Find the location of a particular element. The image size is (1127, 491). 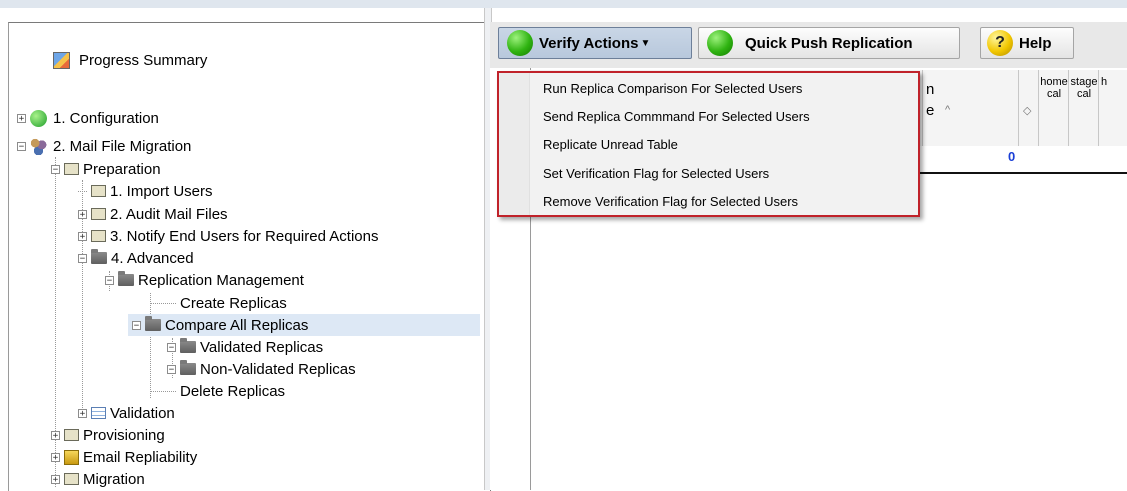

tree-item-audit-mail-files: + 2. Audit Mail Files is located at coordinates (153, 214).